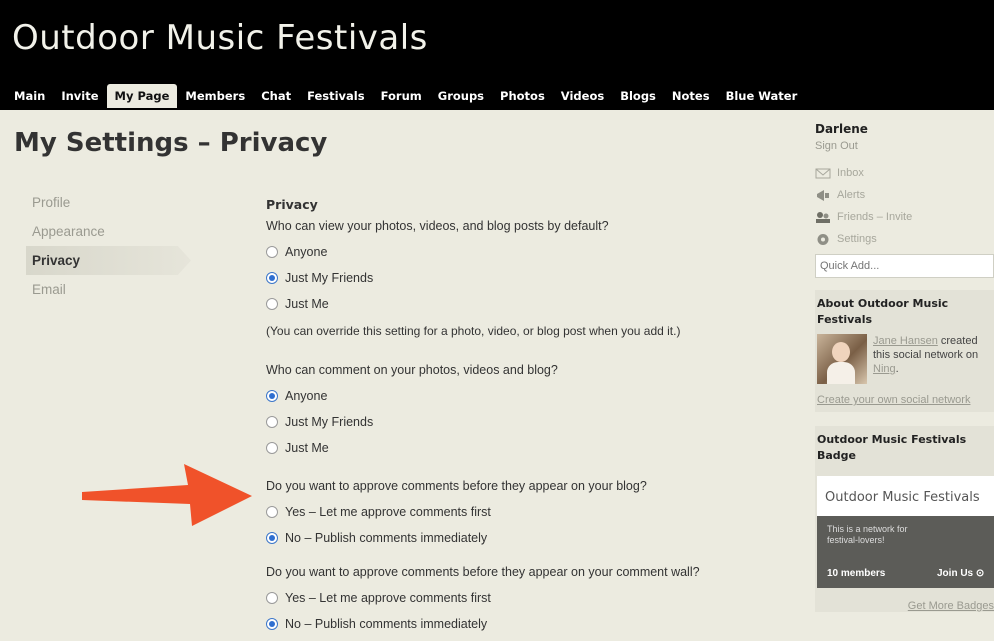  I want to click on wall-approval-yes-radio, so click(272, 598).